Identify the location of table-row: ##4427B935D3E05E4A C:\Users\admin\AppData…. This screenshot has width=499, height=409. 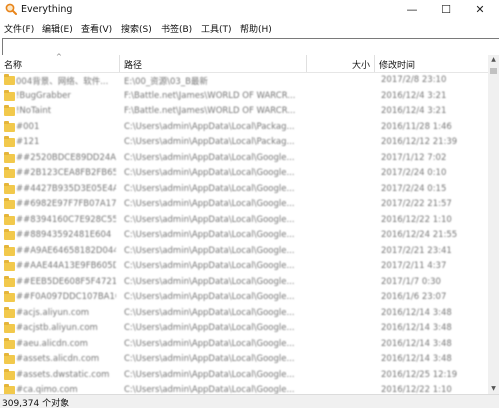
(244, 190).